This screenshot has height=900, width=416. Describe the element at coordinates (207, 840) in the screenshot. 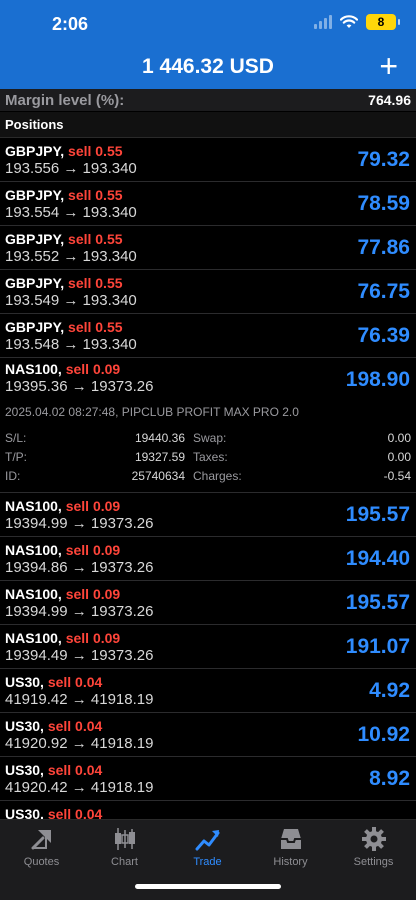

I see `trade-icon` at that location.